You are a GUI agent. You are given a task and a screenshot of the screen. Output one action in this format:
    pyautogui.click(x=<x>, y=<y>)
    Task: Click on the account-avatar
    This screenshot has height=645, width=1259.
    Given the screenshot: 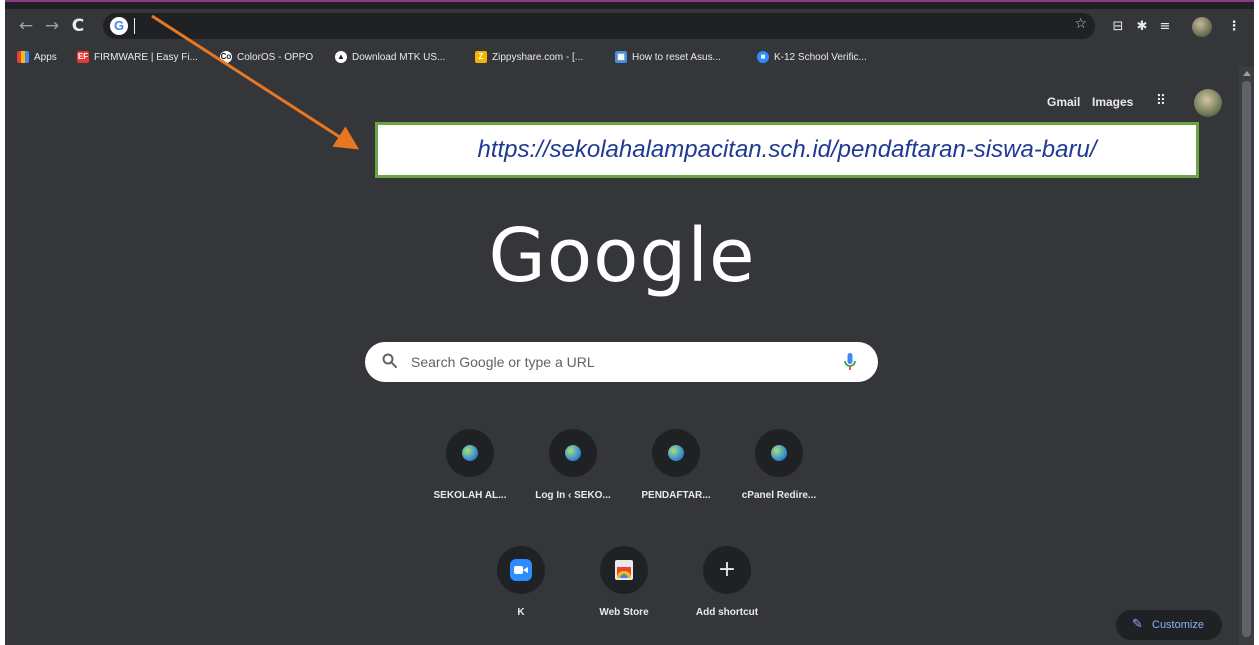 What is the action you would take?
    pyautogui.click(x=1208, y=103)
    